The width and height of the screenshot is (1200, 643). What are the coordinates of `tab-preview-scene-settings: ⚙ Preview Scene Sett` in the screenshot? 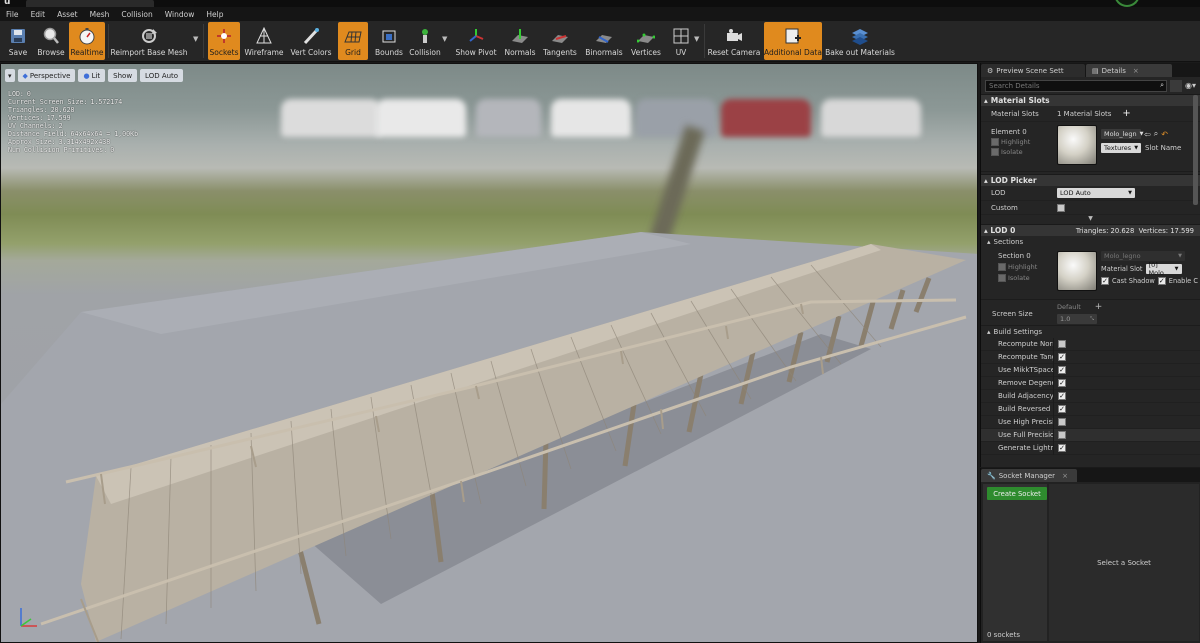 It's located at (1033, 70).